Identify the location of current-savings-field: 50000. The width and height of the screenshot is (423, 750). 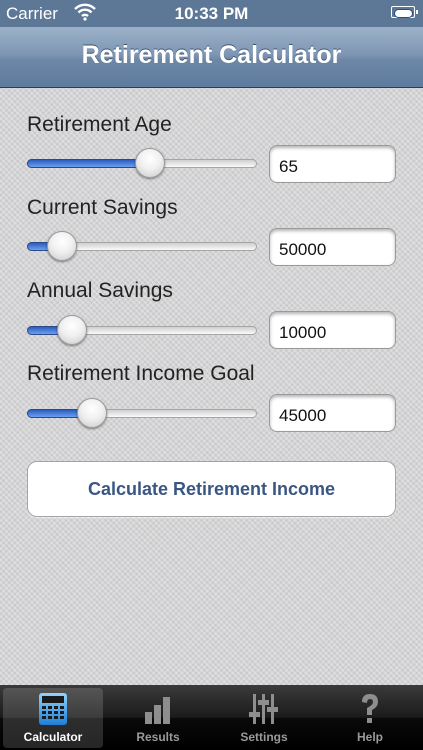
(332, 247).